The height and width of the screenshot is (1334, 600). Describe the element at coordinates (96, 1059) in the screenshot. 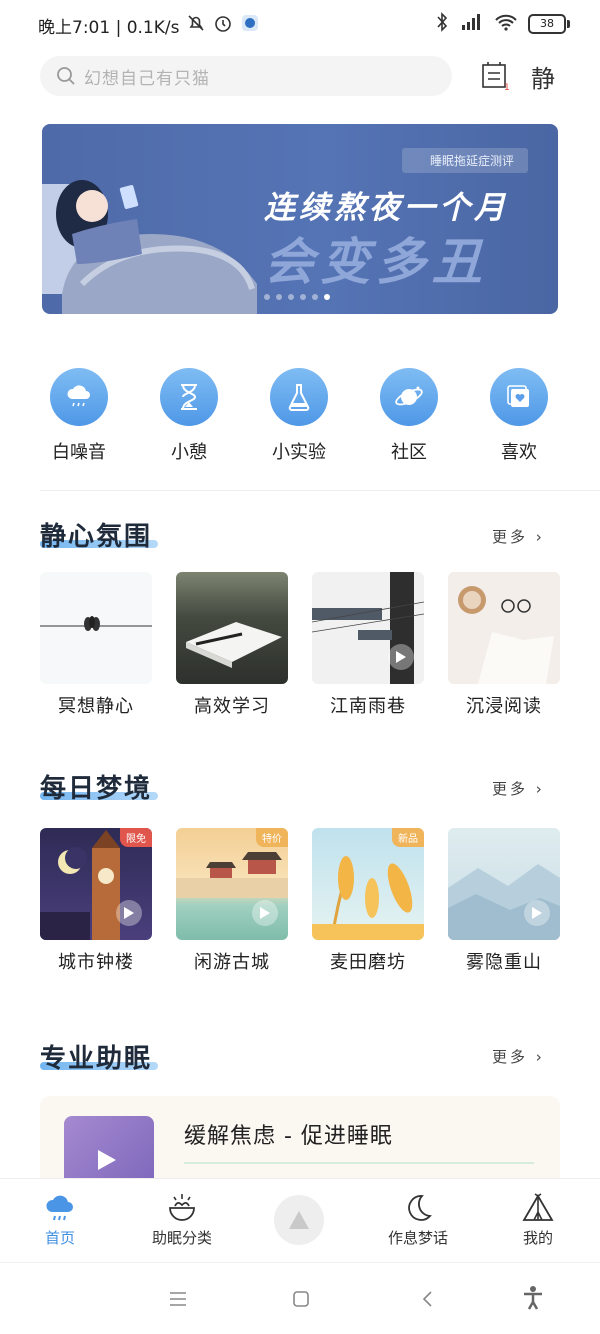

I see `section-title-pro: 专业助眠` at that location.